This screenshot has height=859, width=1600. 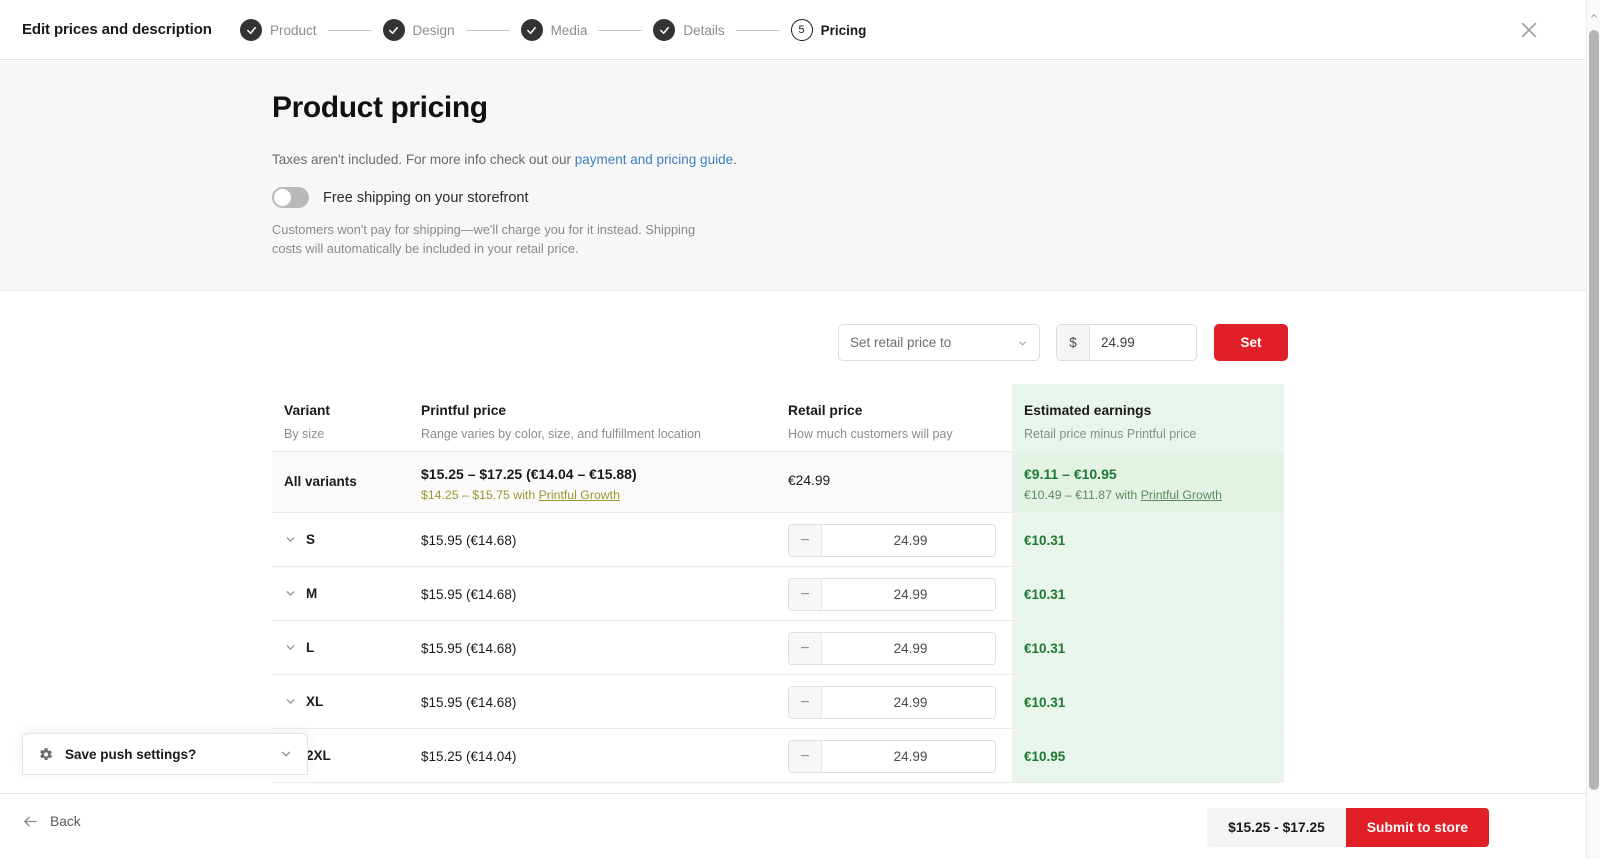 I want to click on table-row: L $15.95 (€14.68) −+ €10.31, so click(x=778, y=648).